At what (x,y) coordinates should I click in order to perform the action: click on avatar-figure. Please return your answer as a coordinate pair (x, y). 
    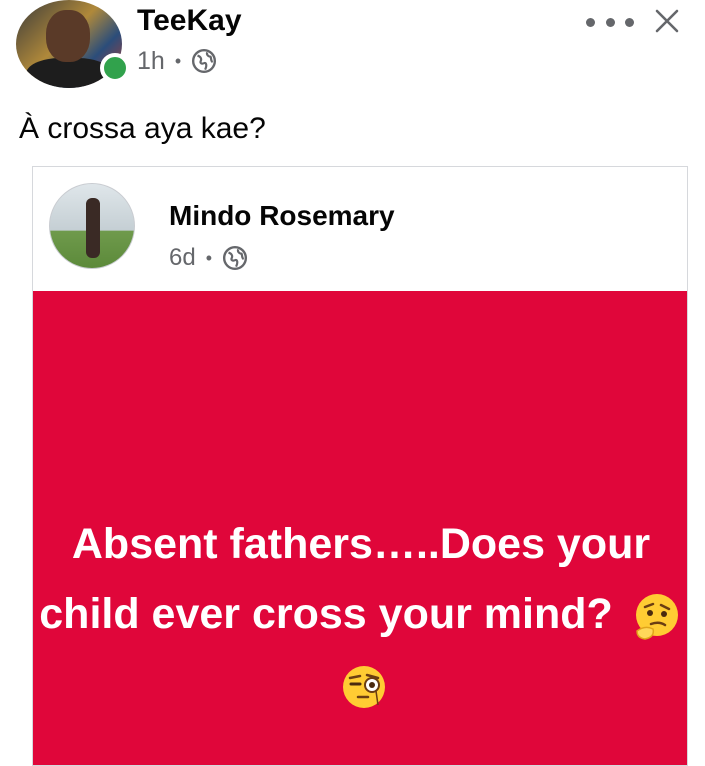
    Looking at the image, I should click on (93, 228).